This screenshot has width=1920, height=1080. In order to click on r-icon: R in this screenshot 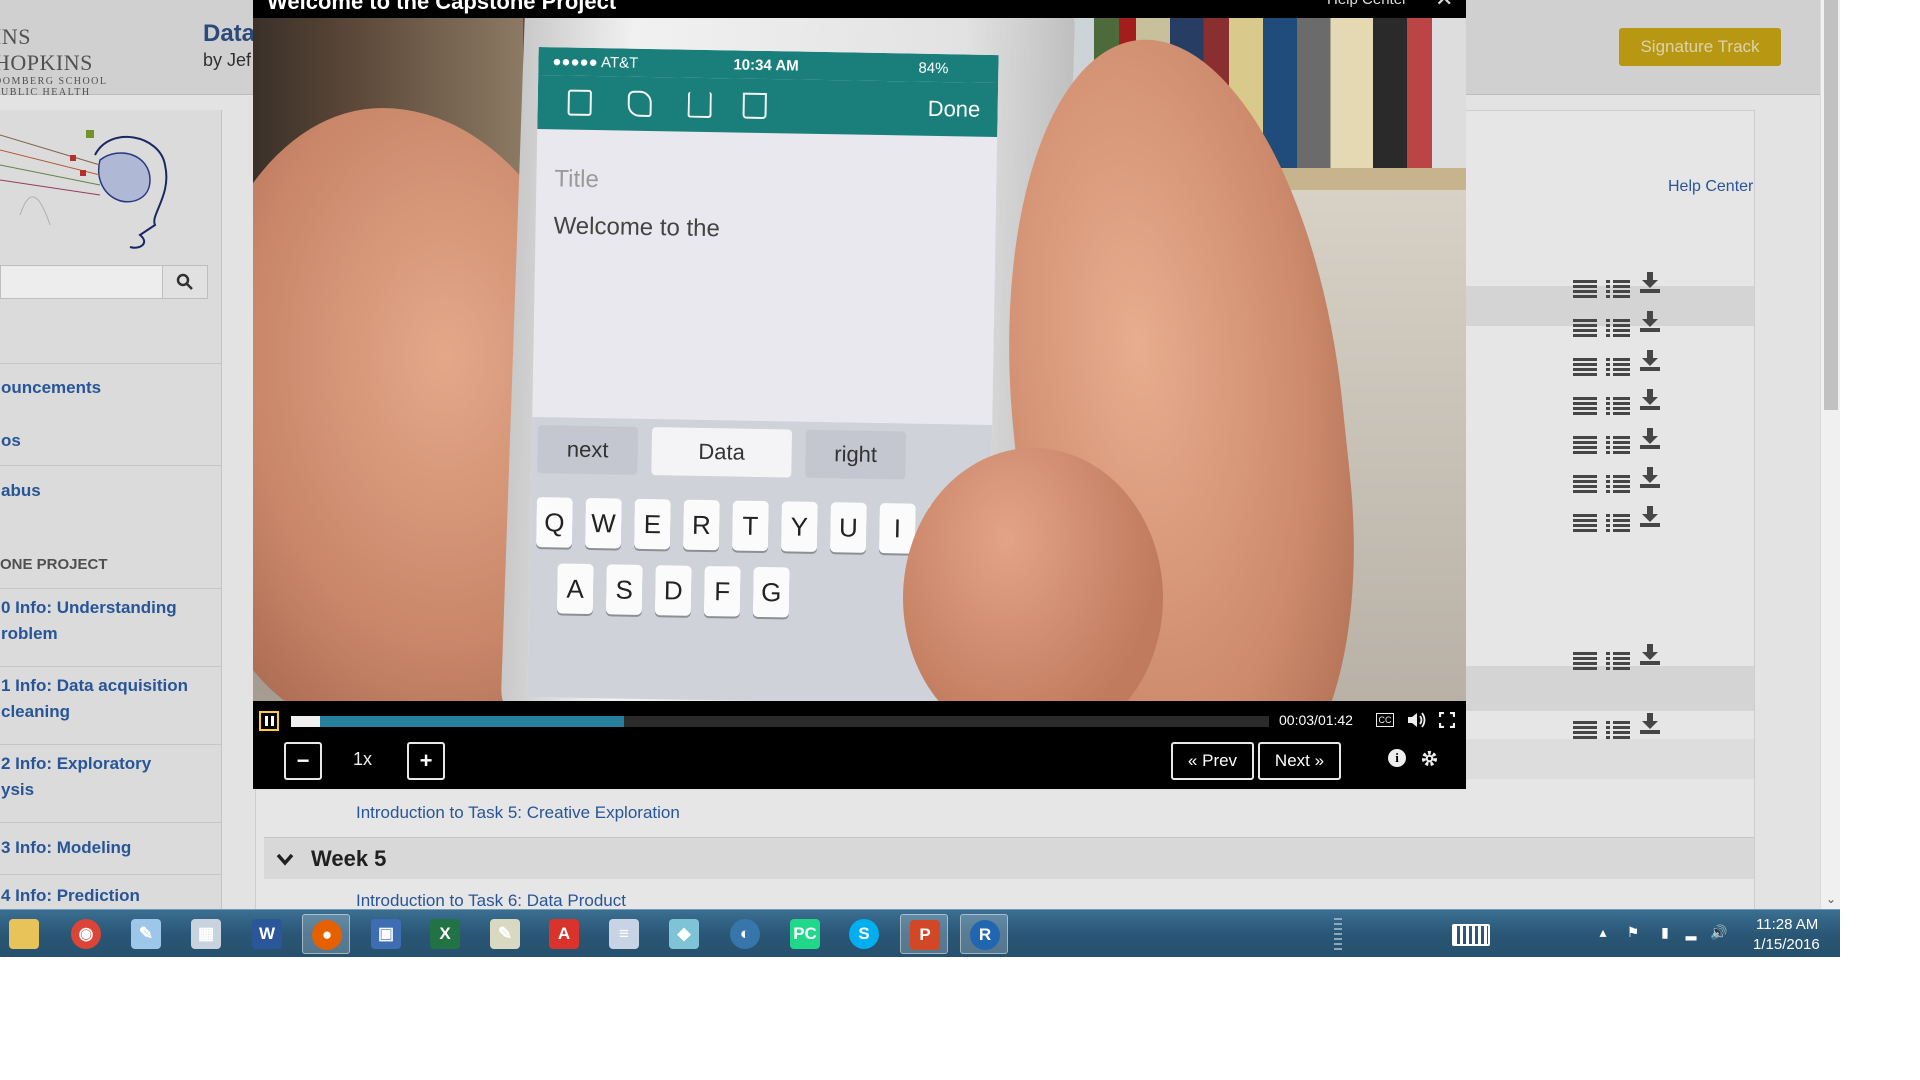, I will do `click(985, 935)`.